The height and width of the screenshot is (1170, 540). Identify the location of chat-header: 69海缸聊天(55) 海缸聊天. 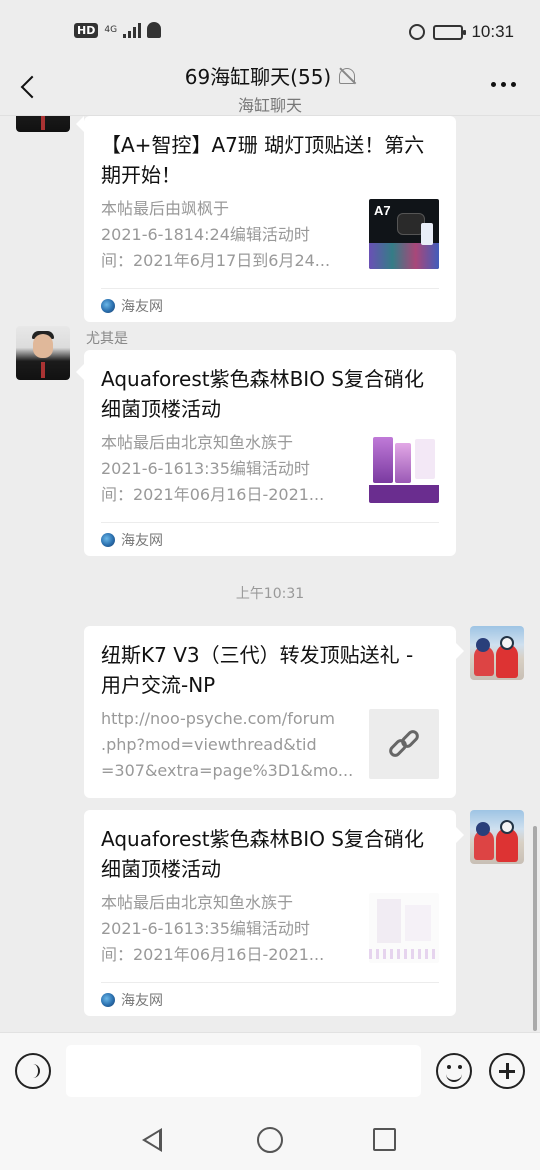
(270, 86).